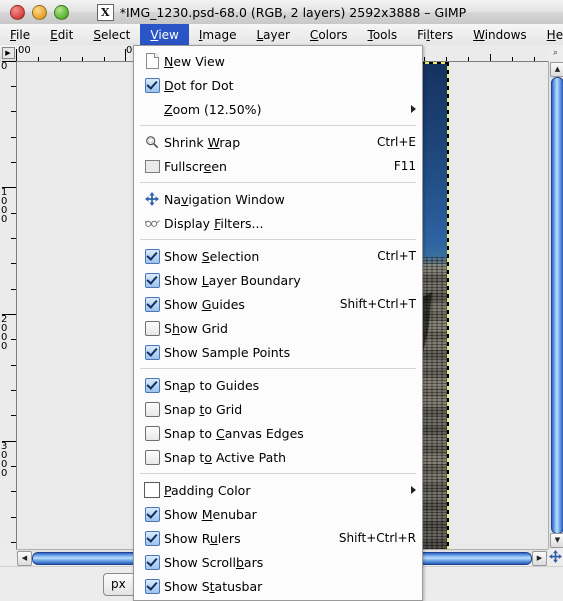 This screenshot has width=563, height=601. What do you see at coordinates (396, 142) in the screenshot?
I see `menu-item-accel: Ctrl+E` at bounding box center [396, 142].